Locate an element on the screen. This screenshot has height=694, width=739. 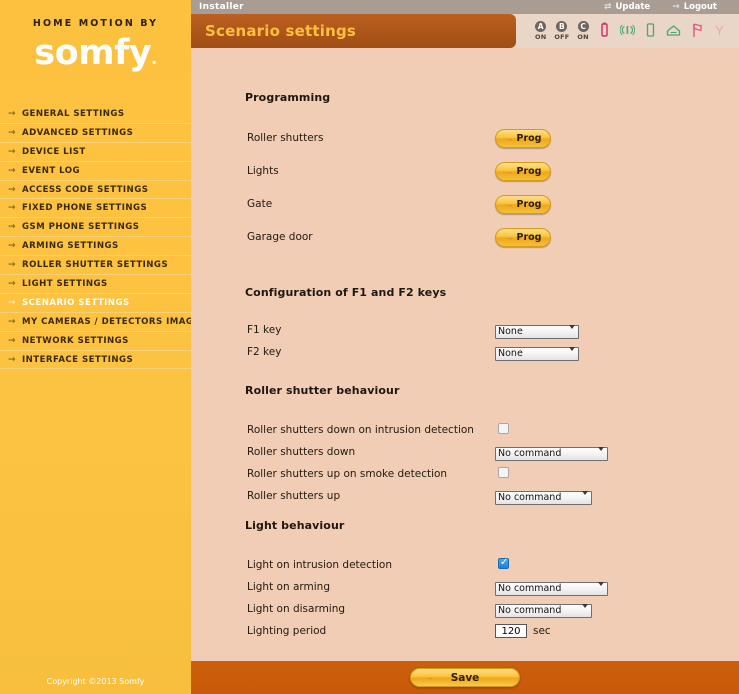
logout-button: → Logout is located at coordinates (694, 7).